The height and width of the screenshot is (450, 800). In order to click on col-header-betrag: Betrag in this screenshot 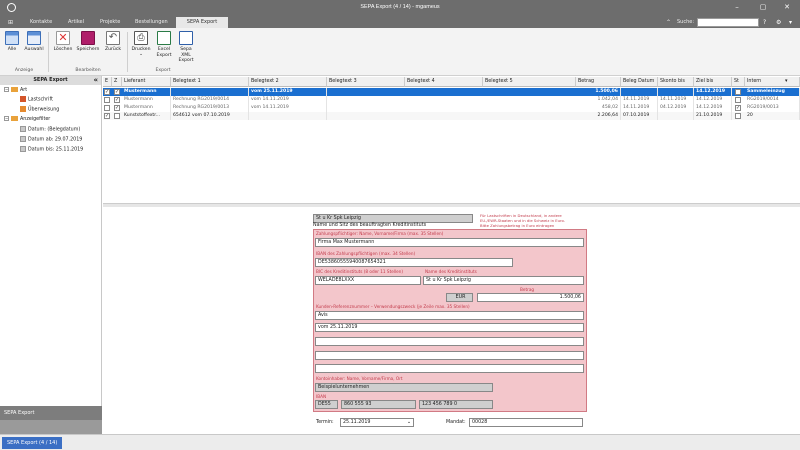, I will do `click(598, 82)`.